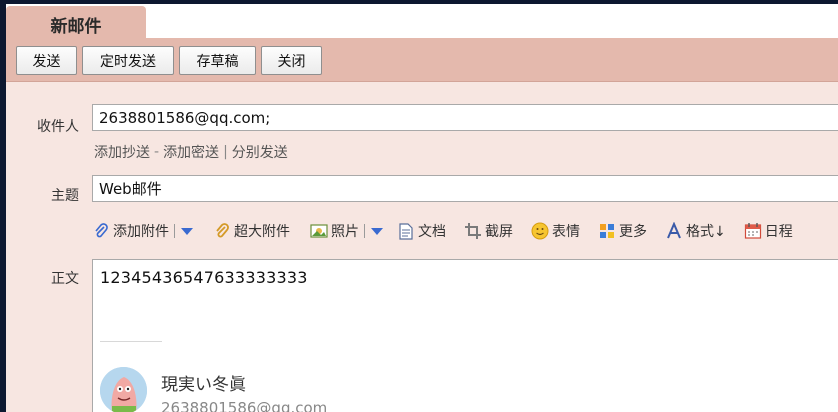  I want to click on emoji-icon, so click(540, 231).